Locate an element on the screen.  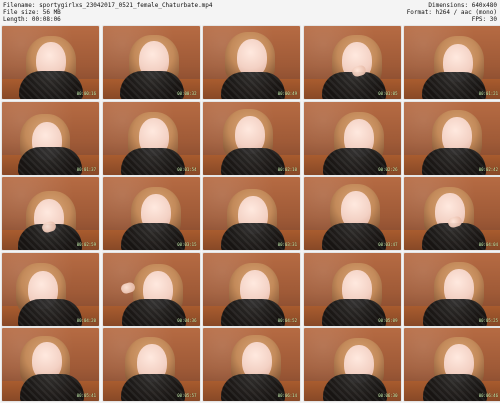
thumbnail-timestamp: 00:01:21 is located at coordinates (488, 93).